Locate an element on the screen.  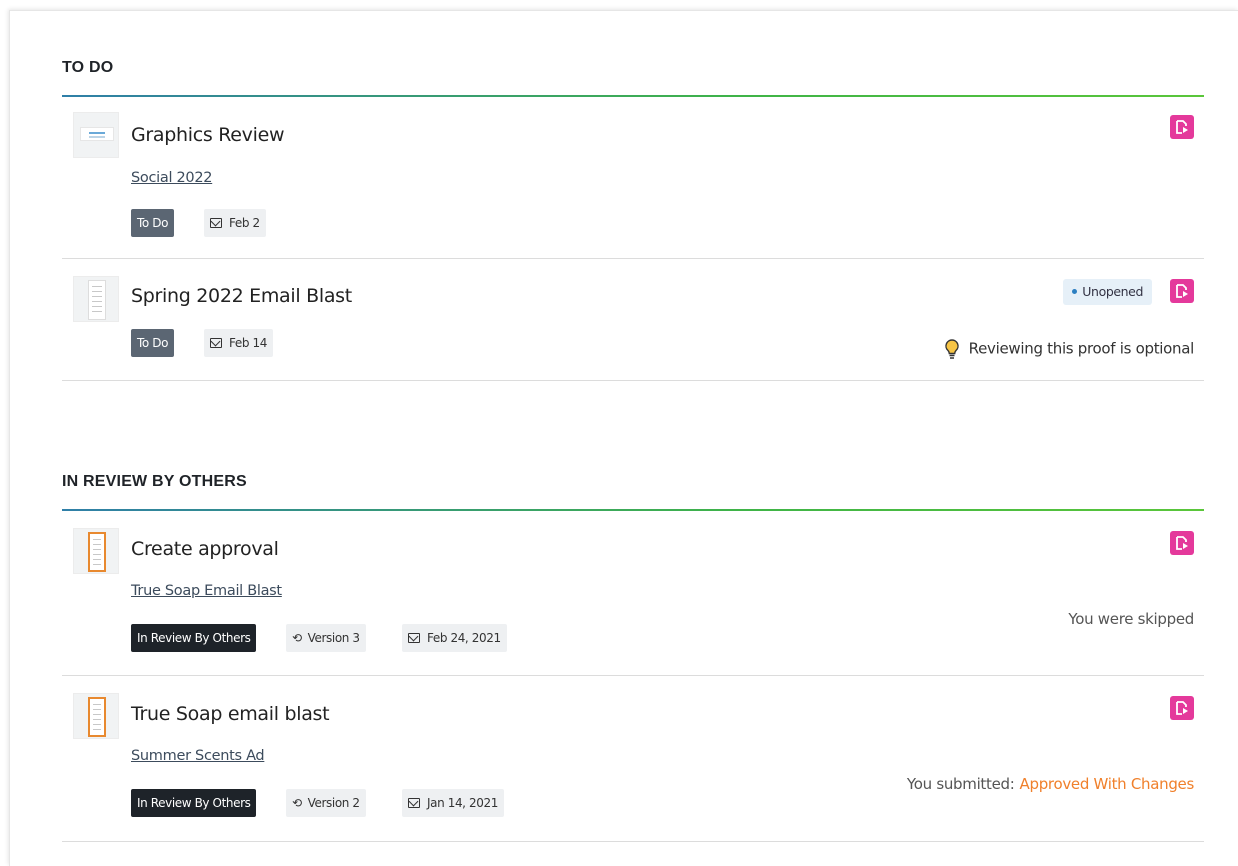
proof-title: Graphics Review is located at coordinates (208, 135).